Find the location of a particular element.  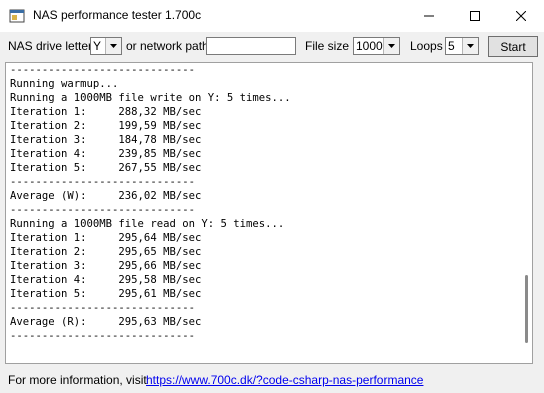

maximize-button is located at coordinates (475, 16).